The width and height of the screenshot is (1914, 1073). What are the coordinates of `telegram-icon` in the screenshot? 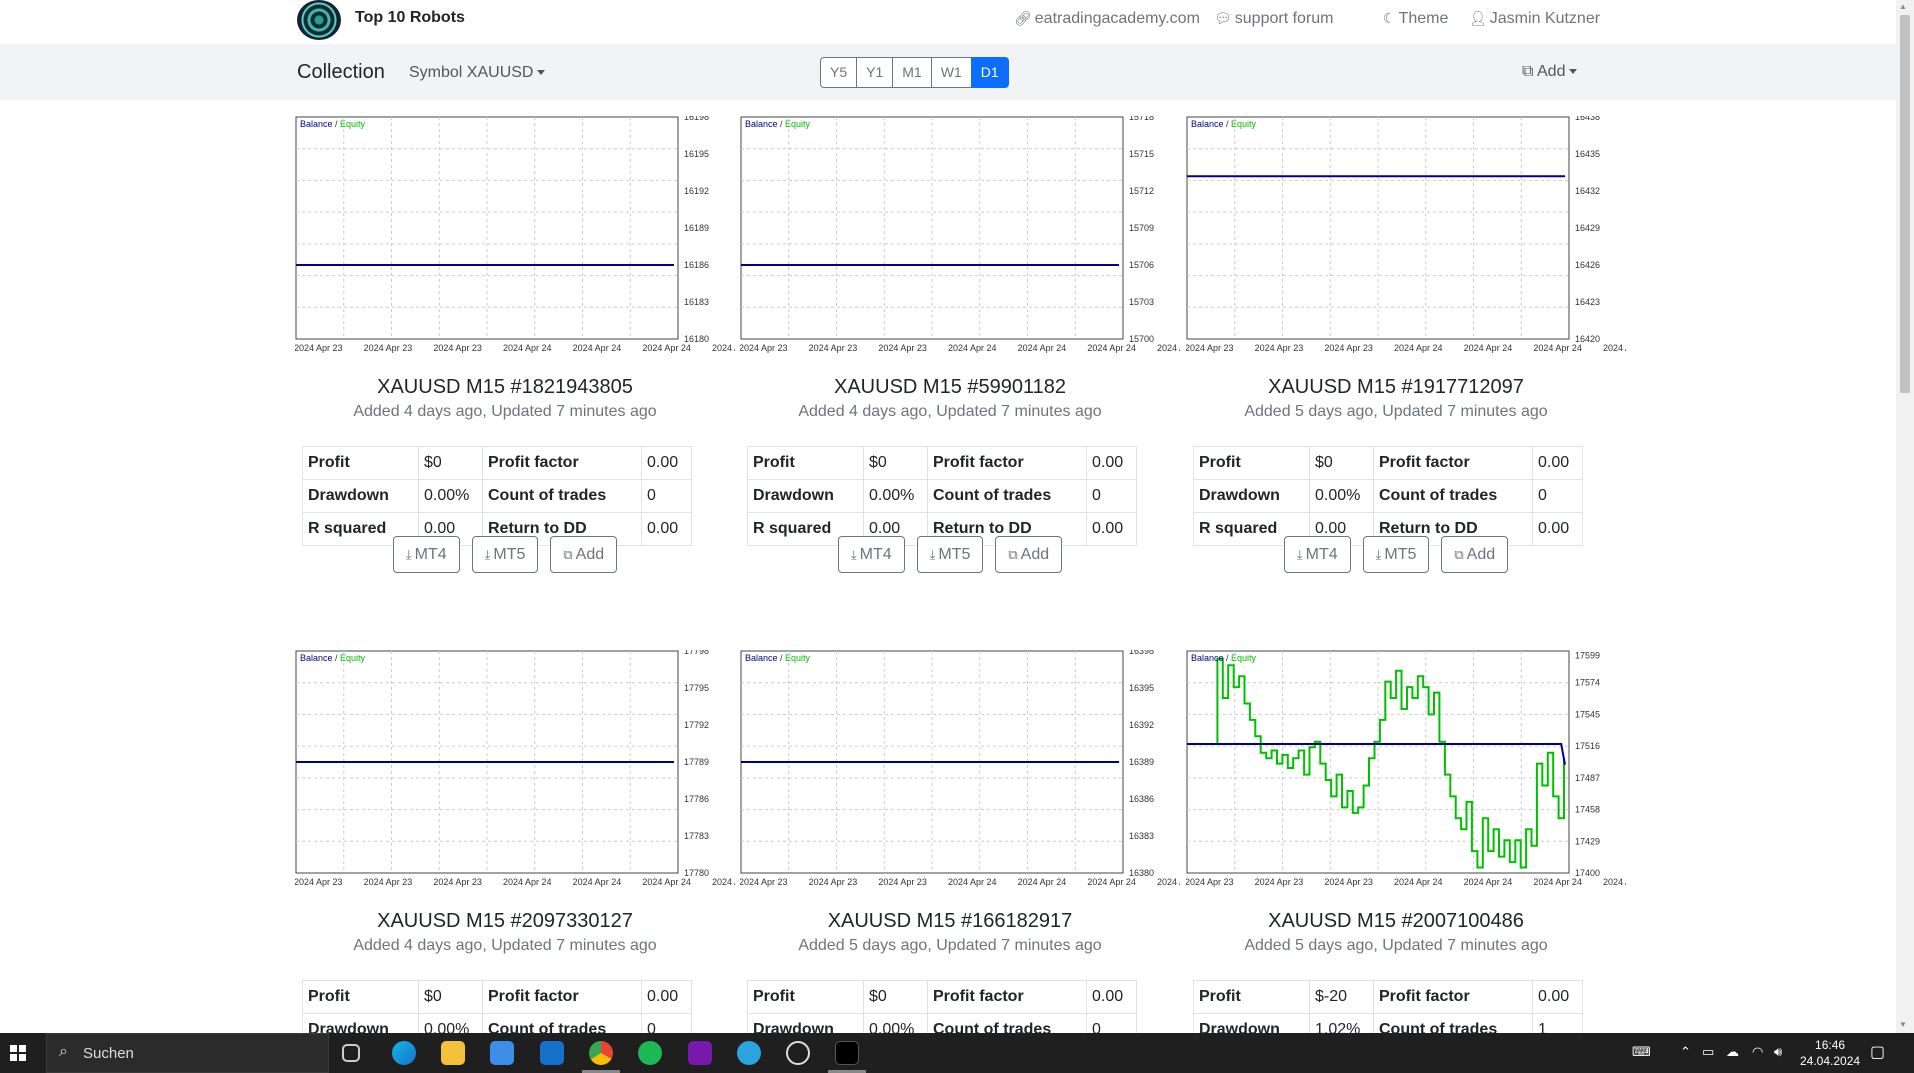 It's located at (749, 1053).